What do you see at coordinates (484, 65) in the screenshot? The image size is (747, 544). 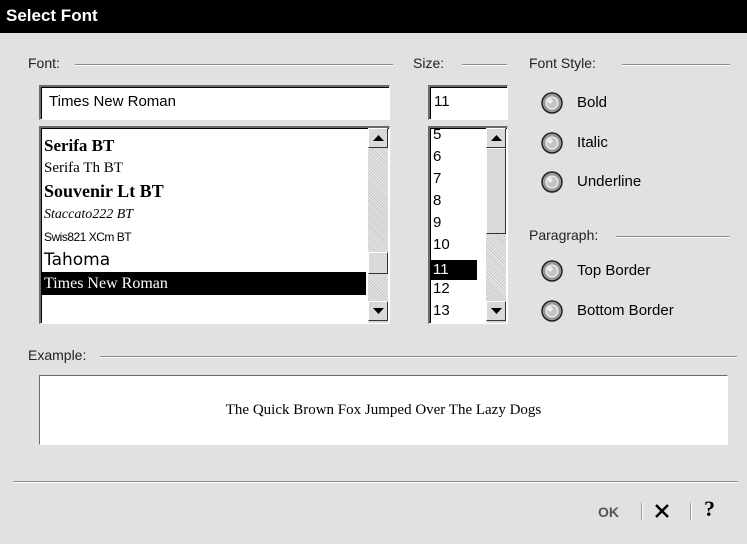 I see `size-section-rule` at bounding box center [484, 65].